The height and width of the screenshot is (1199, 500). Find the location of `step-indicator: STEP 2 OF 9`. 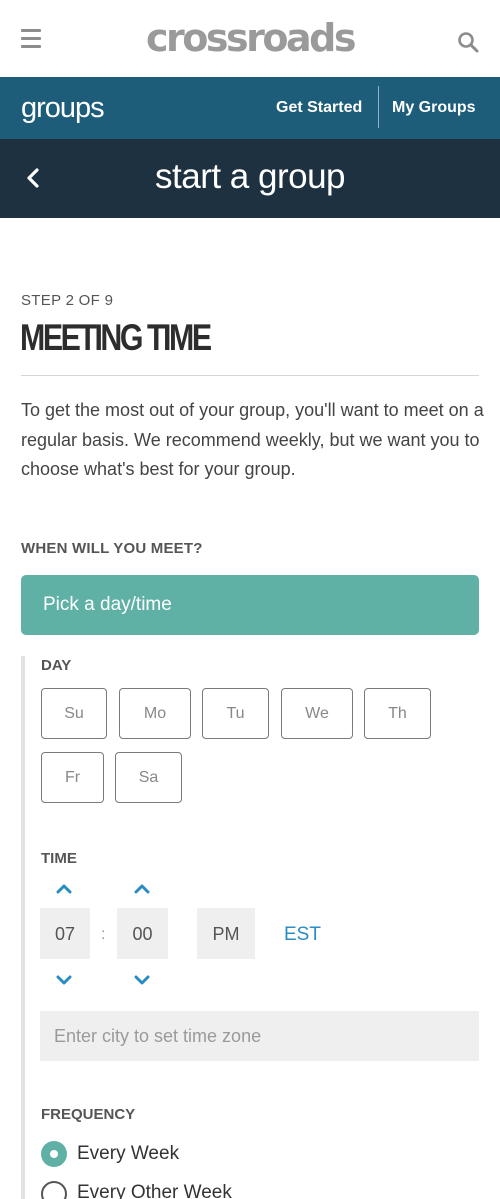

step-indicator: STEP 2 OF 9 is located at coordinates (67, 300).